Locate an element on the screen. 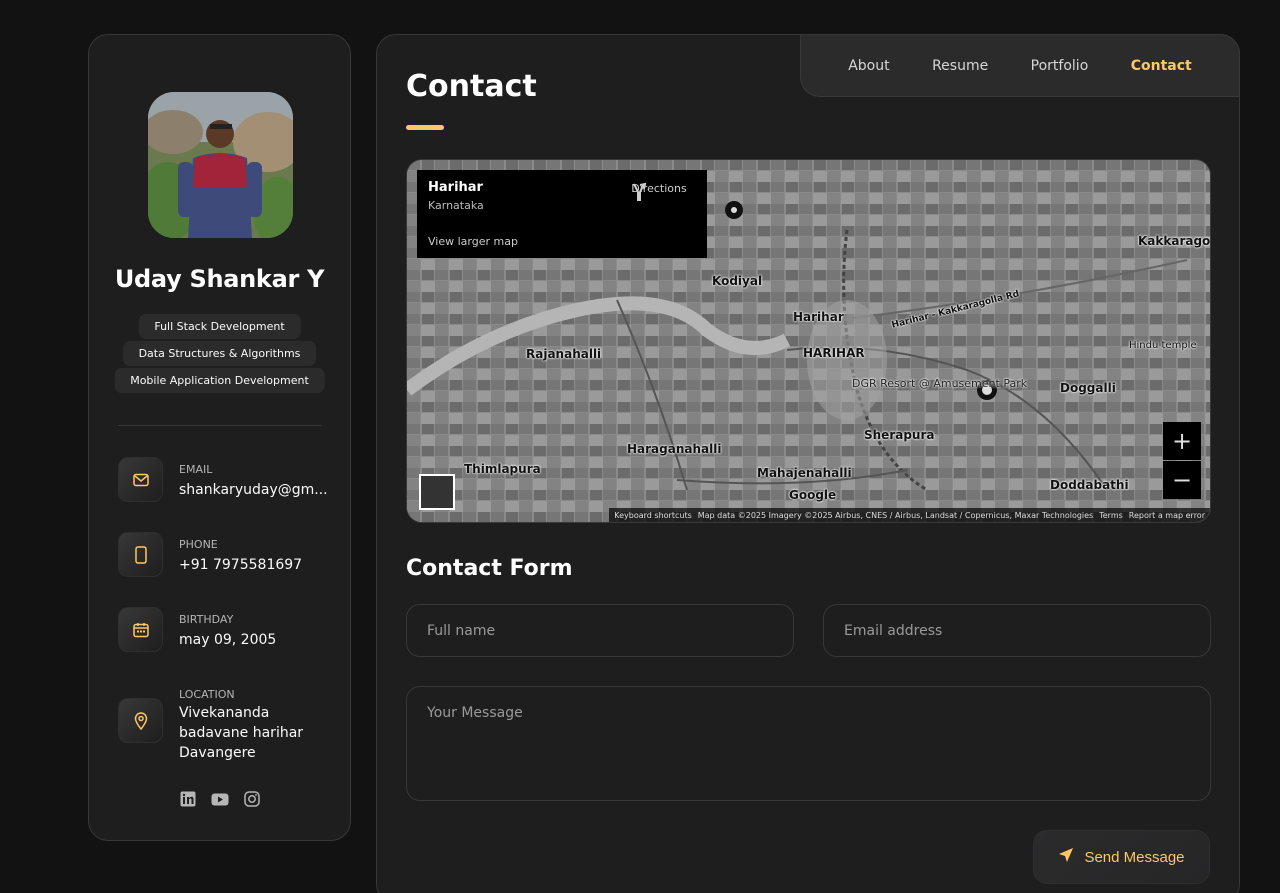  map-layer-toggle is located at coordinates (437, 492).